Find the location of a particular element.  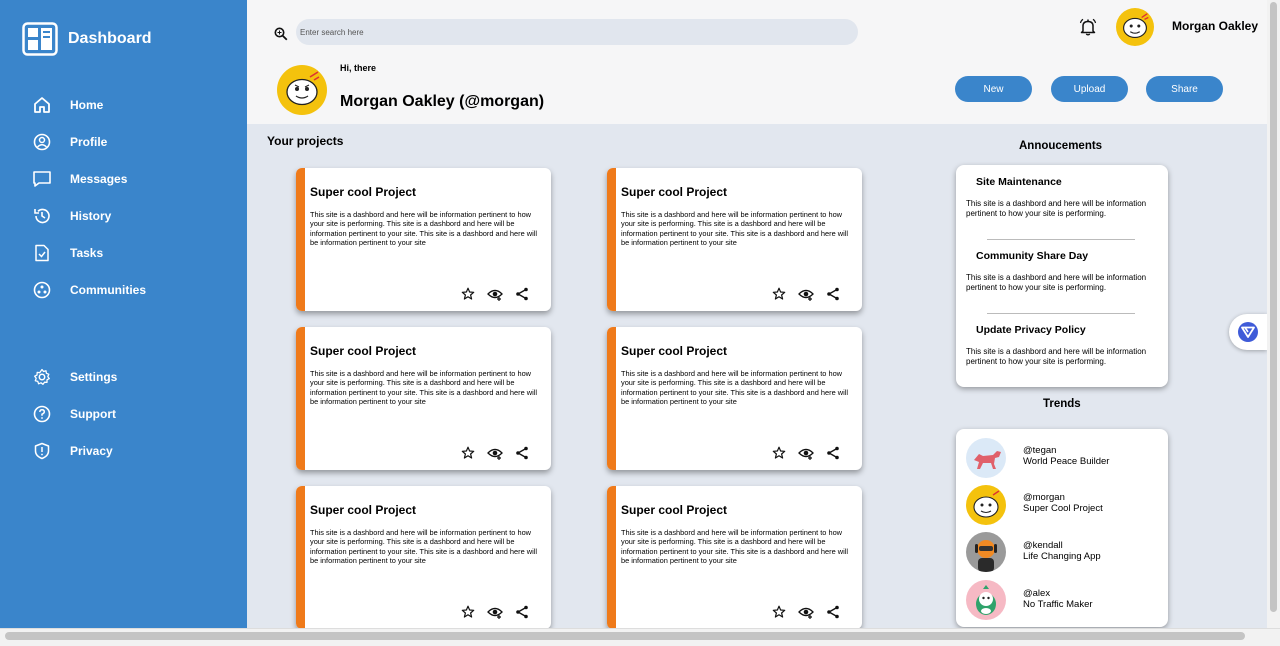

profile-avatar is located at coordinates (302, 90).